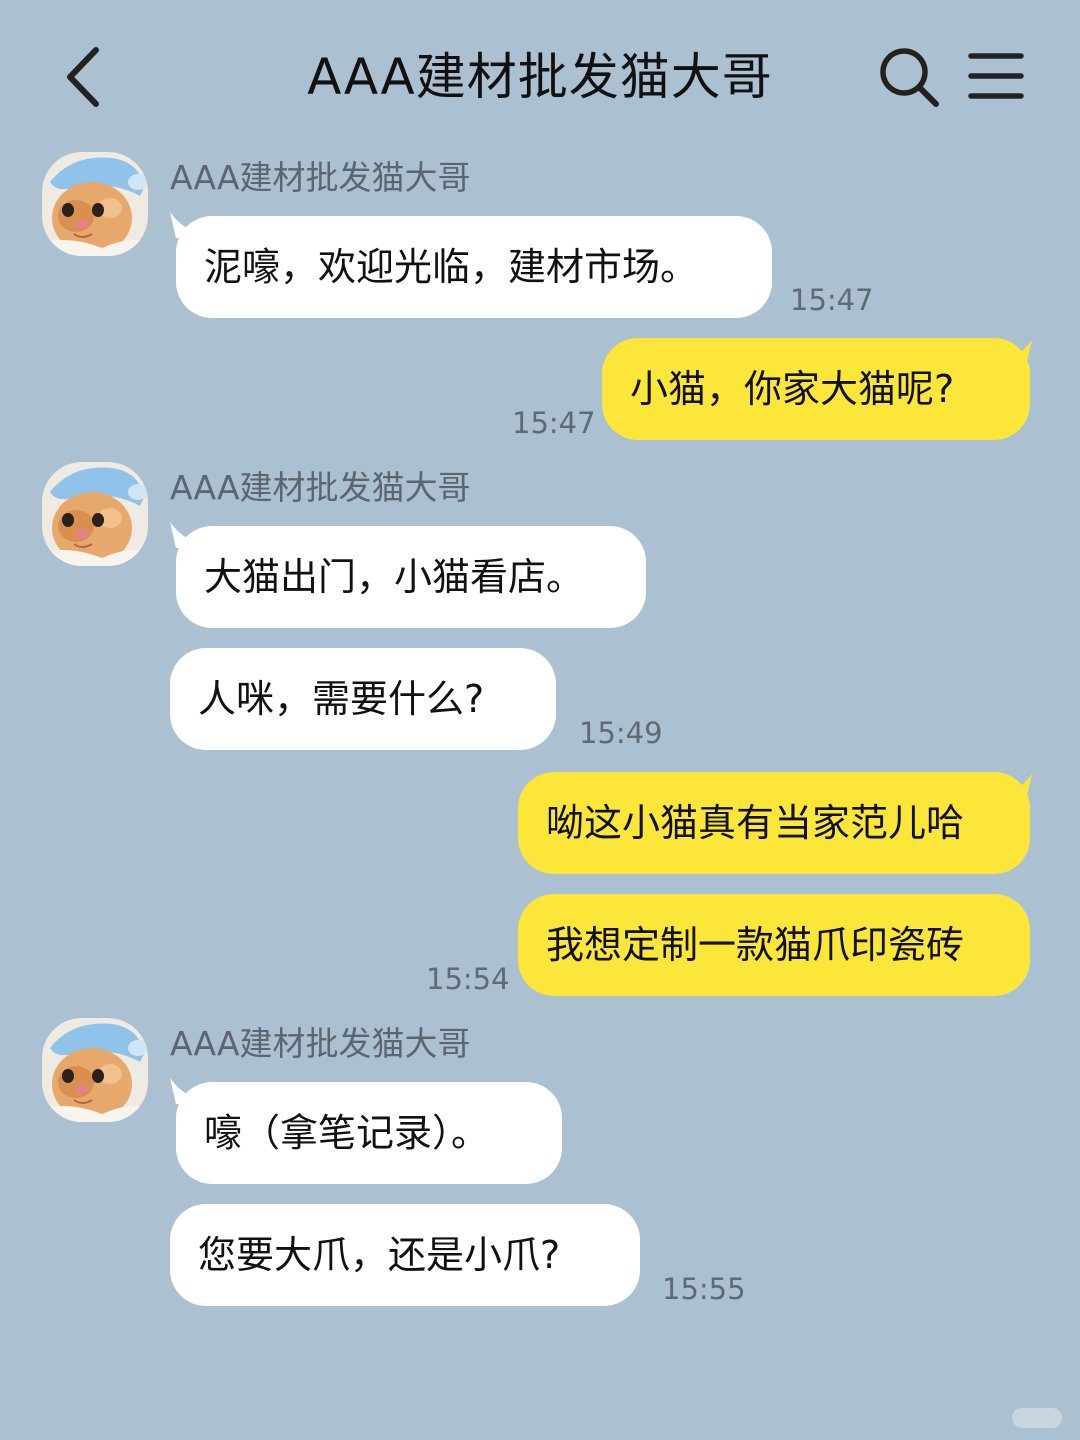 The width and height of the screenshot is (1080, 1440). Describe the element at coordinates (411, 577) in the screenshot. I see `incoming-message-bubble: 大猫出门，小猫看店。` at that location.